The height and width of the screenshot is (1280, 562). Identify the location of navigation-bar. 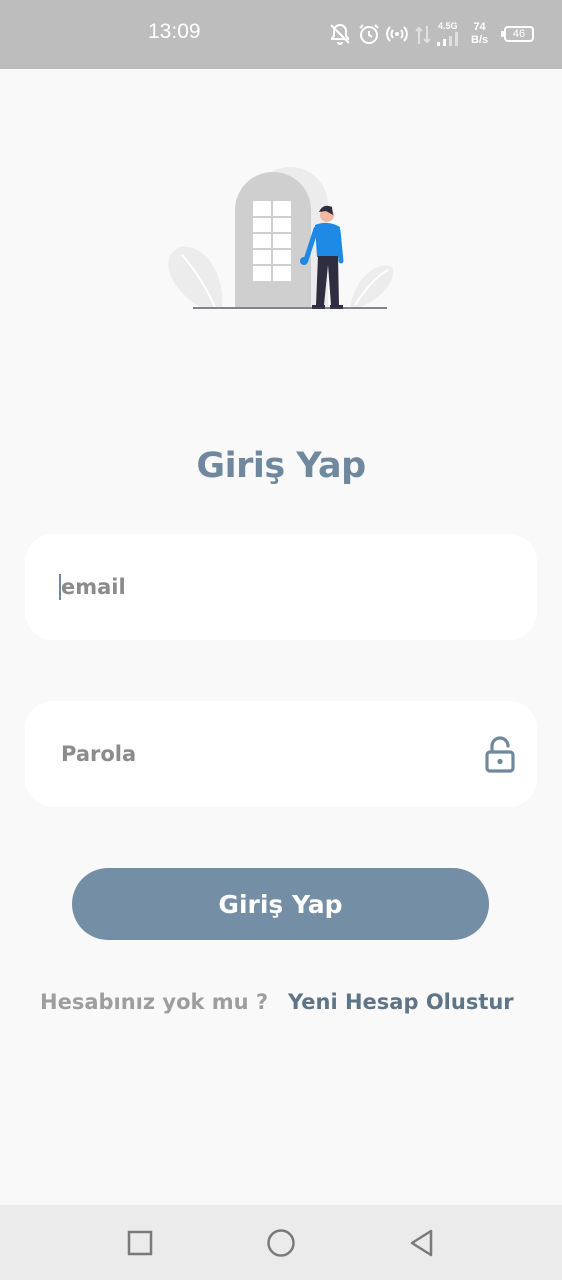
(281, 1242).